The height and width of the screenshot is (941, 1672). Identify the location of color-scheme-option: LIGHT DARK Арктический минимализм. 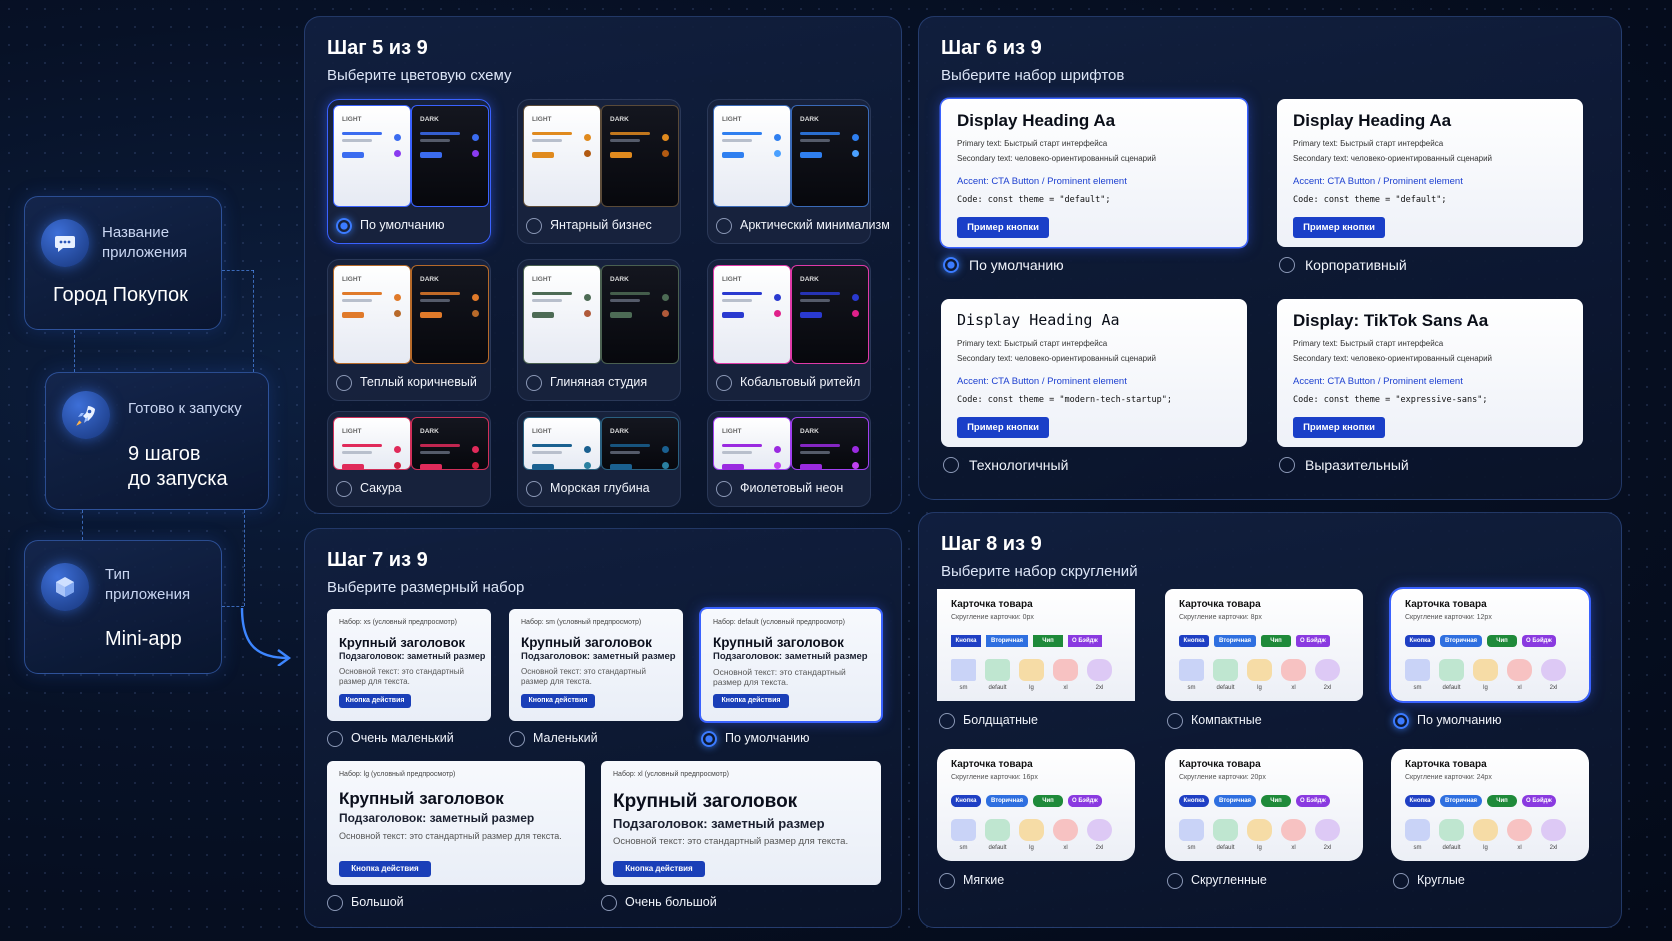
(798, 171).